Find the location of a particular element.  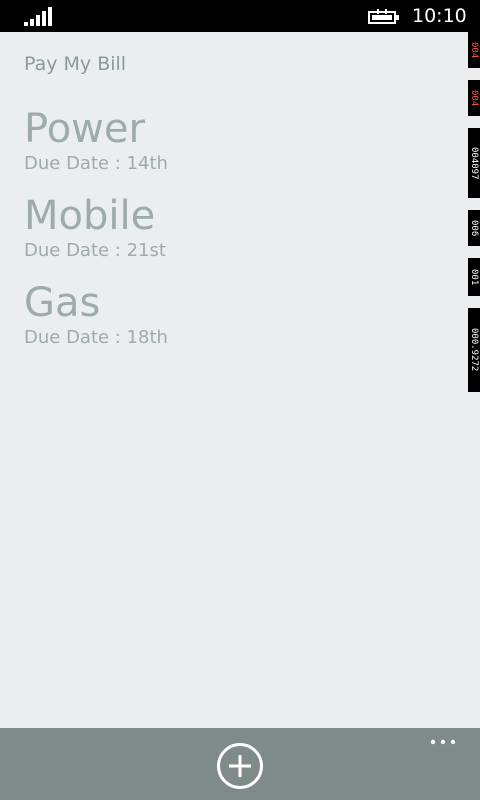

list-item: Mobile Due Date : 21st is located at coordinates (96, 234).